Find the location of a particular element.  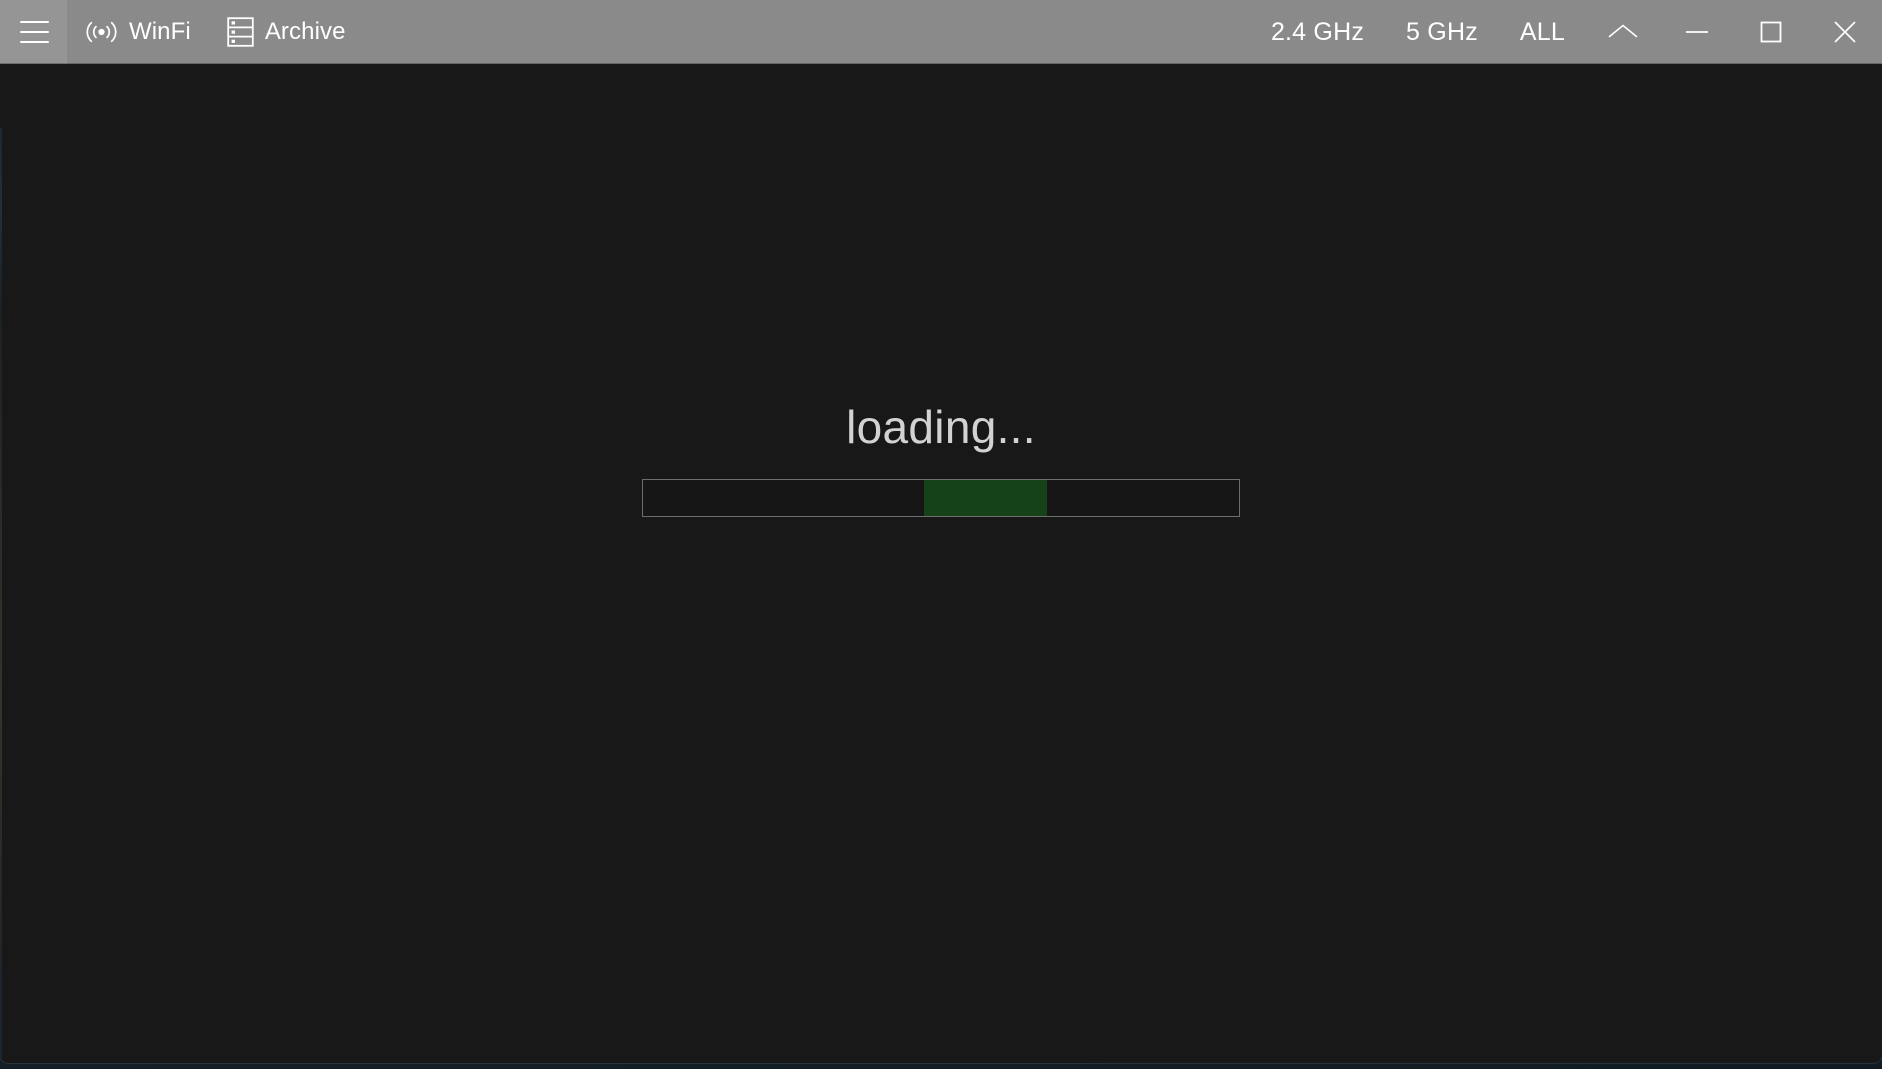

minimize-icon is located at coordinates (1697, 32).